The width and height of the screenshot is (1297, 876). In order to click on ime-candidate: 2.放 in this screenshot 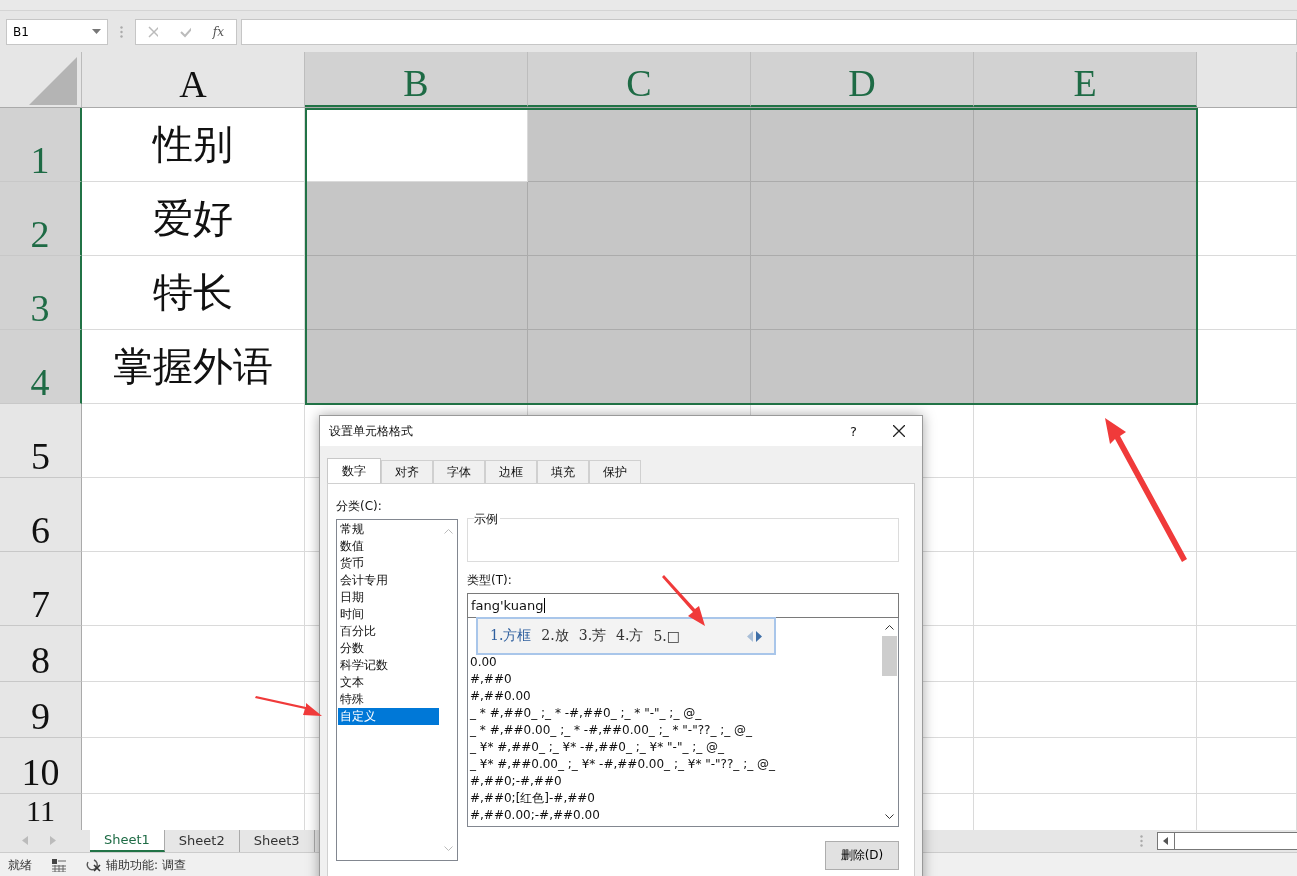, I will do `click(555, 636)`.